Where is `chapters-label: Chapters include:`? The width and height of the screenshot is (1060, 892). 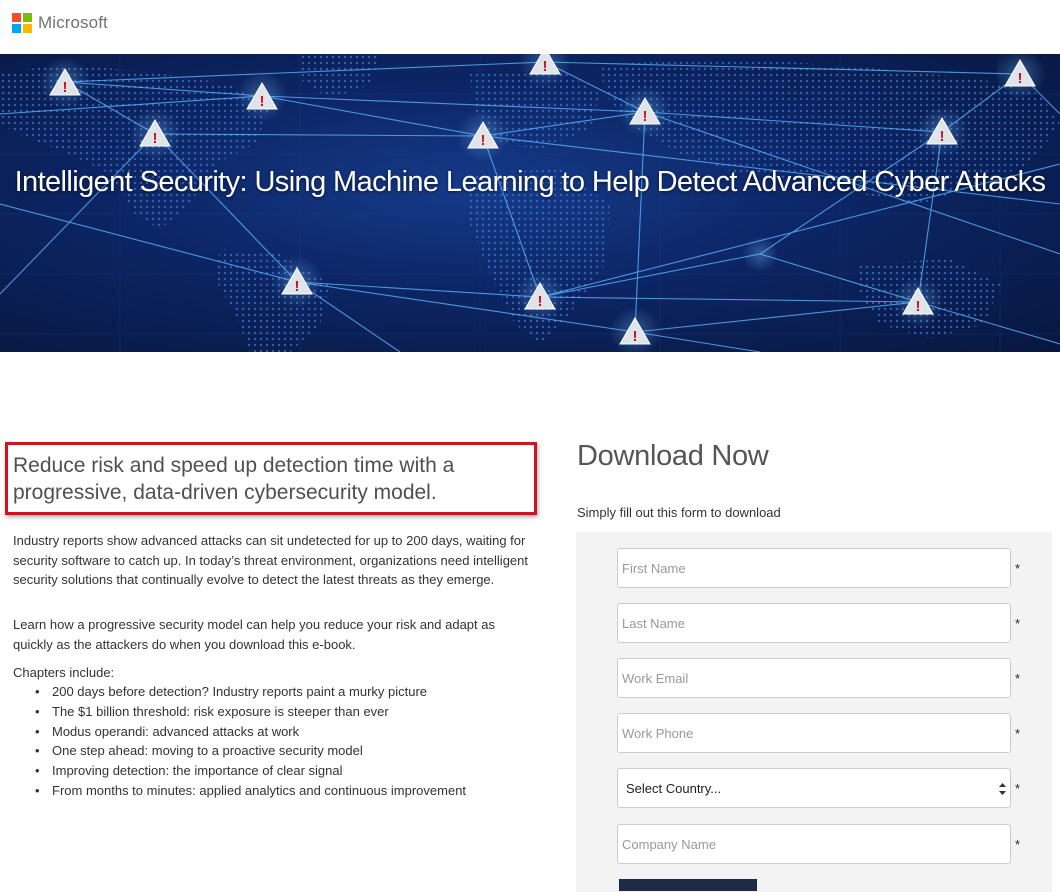 chapters-label: Chapters include: is located at coordinates (64, 672).